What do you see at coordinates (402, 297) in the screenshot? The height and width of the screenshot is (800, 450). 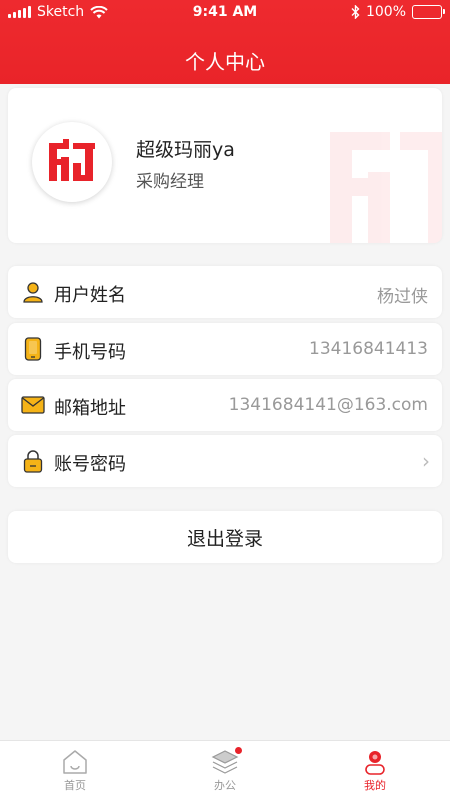 I see `user-name-value: 杨过侠` at bounding box center [402, 297].